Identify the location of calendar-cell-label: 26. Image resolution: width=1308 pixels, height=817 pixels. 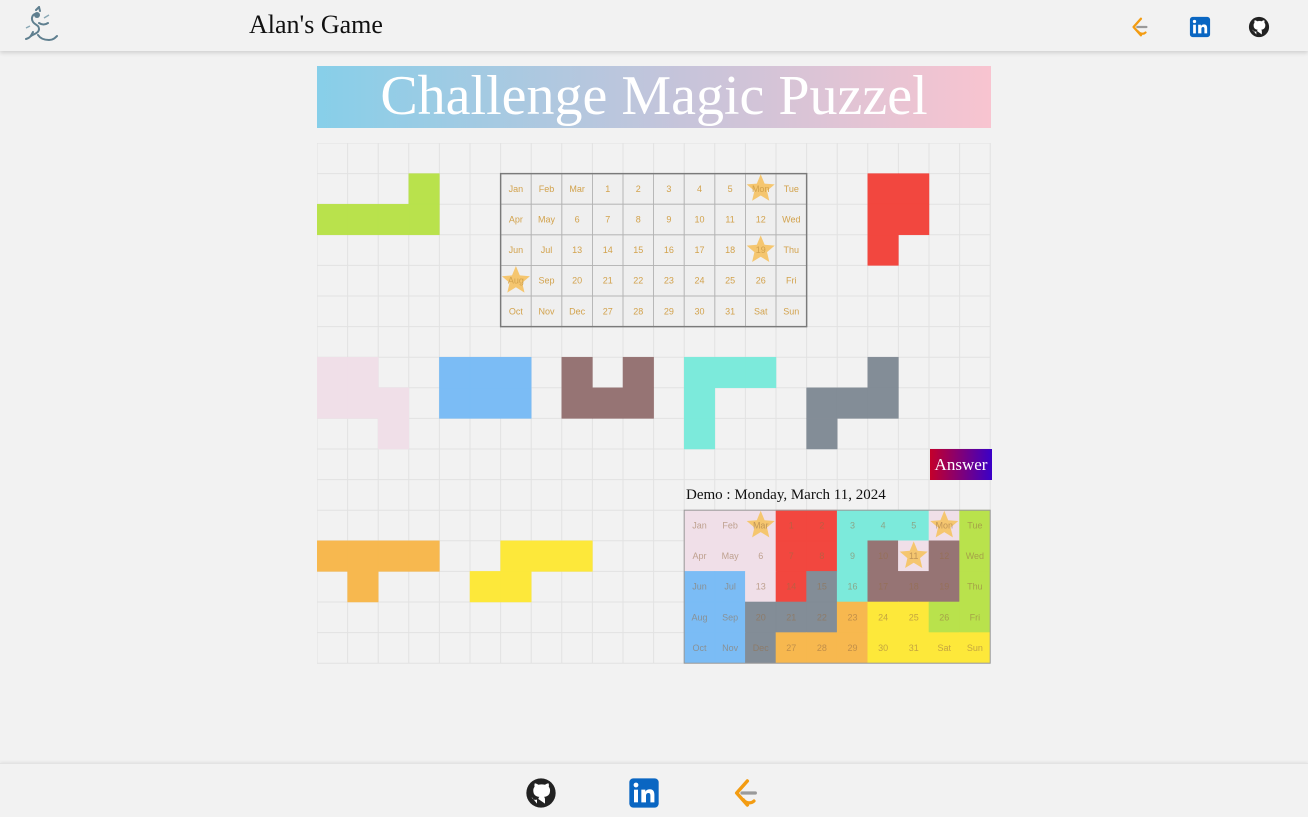
(761, 281).